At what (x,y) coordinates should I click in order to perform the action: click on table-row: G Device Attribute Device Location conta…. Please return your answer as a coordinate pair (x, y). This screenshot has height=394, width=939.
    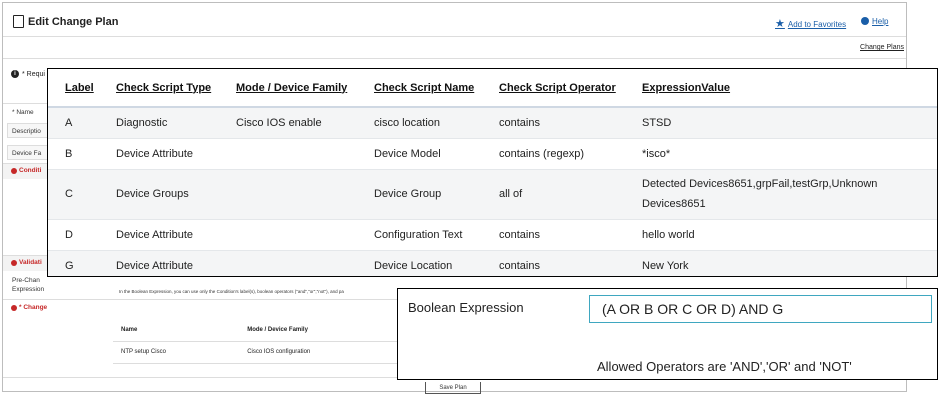
    Looking at the image, I should click on (492, 263).